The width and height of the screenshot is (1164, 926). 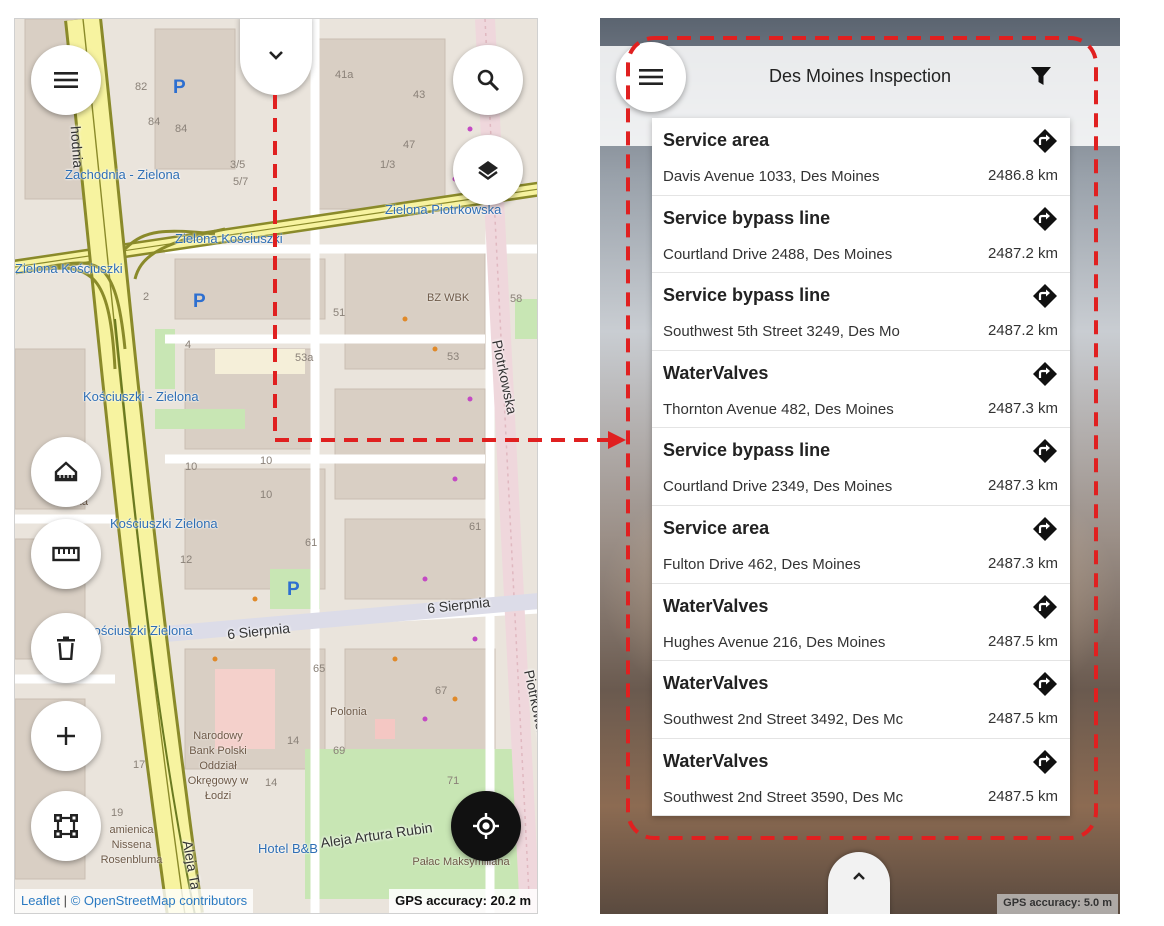 What do you see at coordinates (141, 396) in the screenshot?
I see `stop-label: Kościuszki - Zielona` at bounding box center [141, 396].